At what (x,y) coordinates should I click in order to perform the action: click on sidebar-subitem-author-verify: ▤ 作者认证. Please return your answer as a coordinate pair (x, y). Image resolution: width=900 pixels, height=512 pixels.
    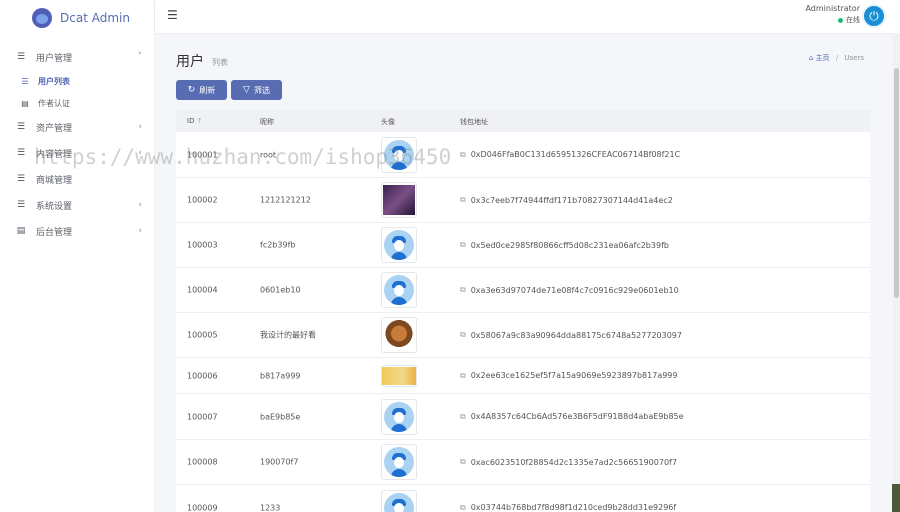
    Looking at the image, I should click on (77, 103).